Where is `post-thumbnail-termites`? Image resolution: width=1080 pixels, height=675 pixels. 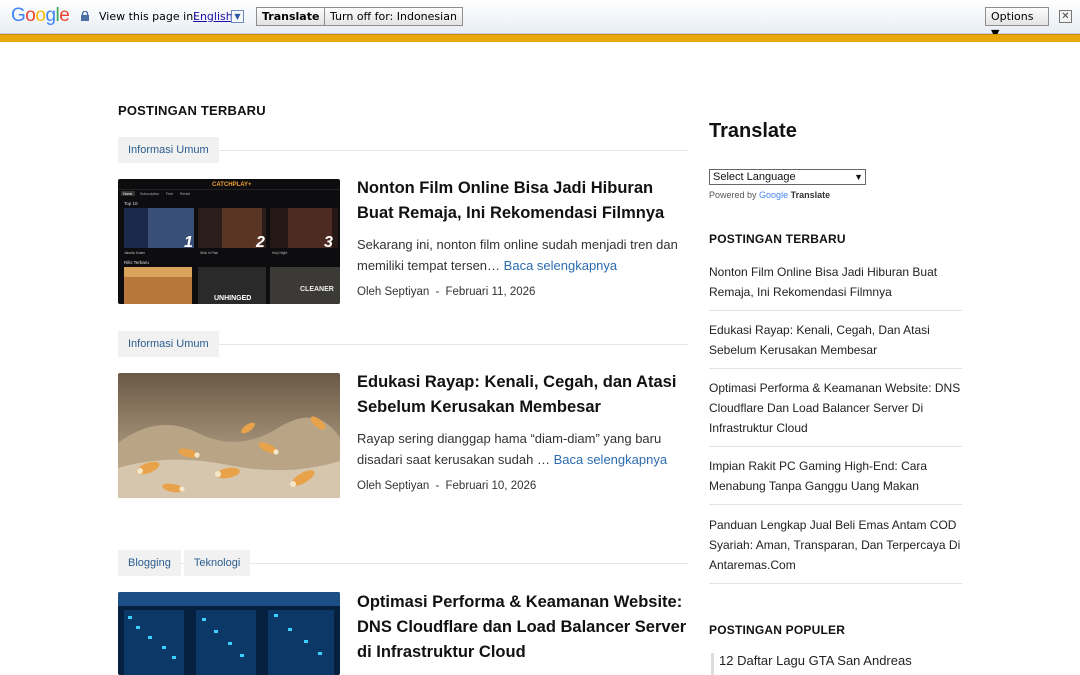
post-thumbnail-termites is located at coordinates (229, 435).